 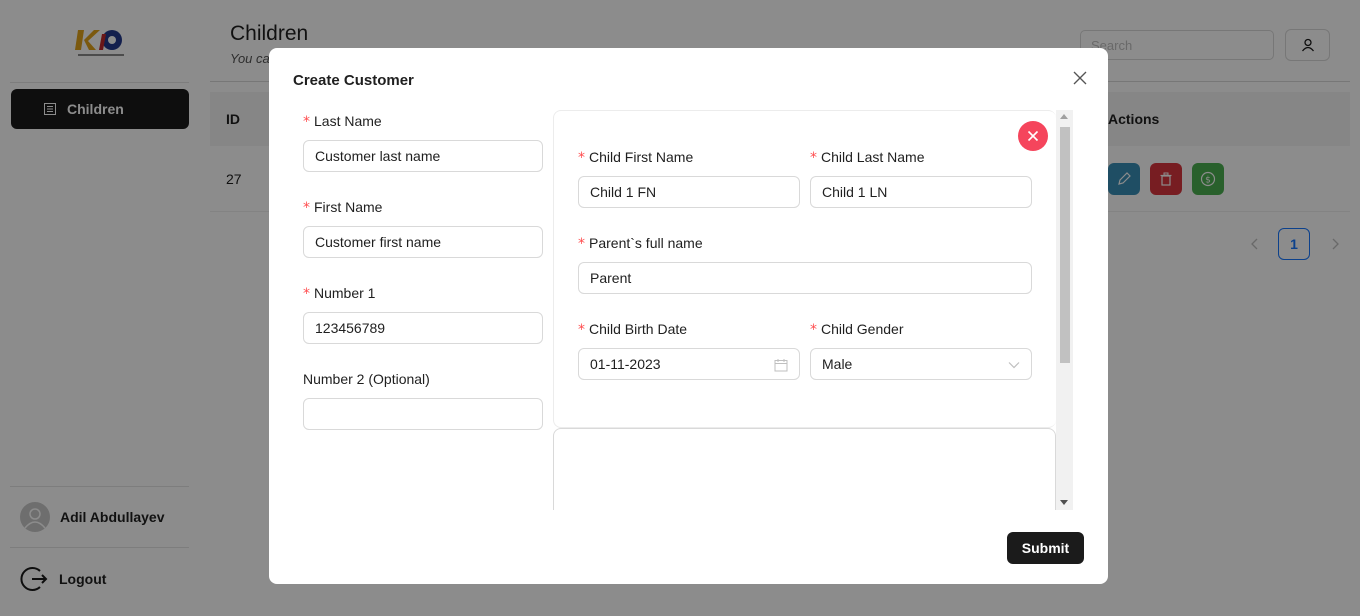 I want to click on modal-title: Create Customer, so click(x=353, y=80).